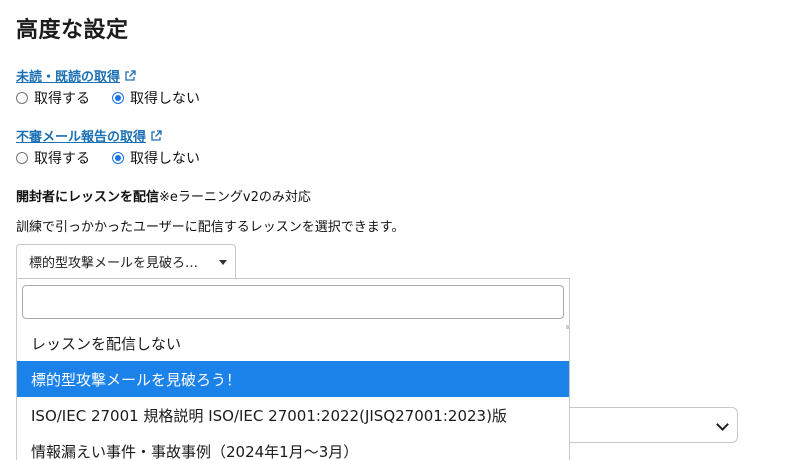 This screenshot has width=800, height=460. I want to click on lesson-label-note: ※eラーニングv2のみ対応, so click(235, 197).